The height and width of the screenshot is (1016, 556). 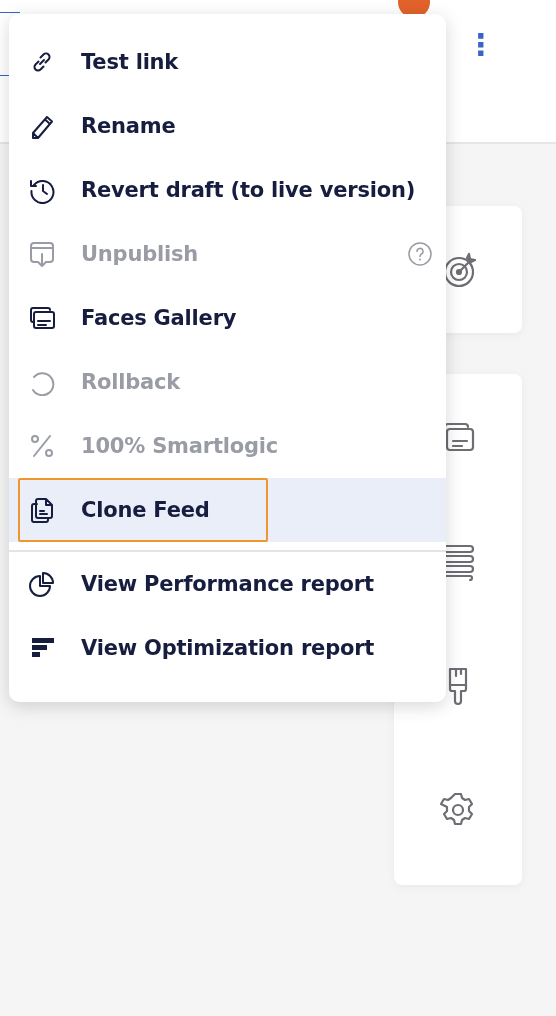 What do you see at coordinates (227, 584) in the screenshot?
I see `menu-item: View Performance report` at bounding box center [227, 584].